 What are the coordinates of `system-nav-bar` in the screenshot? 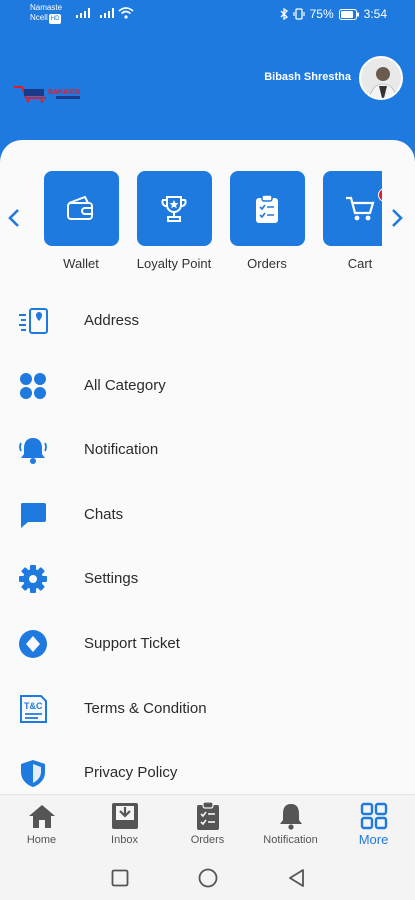 It's located at (207, 876).